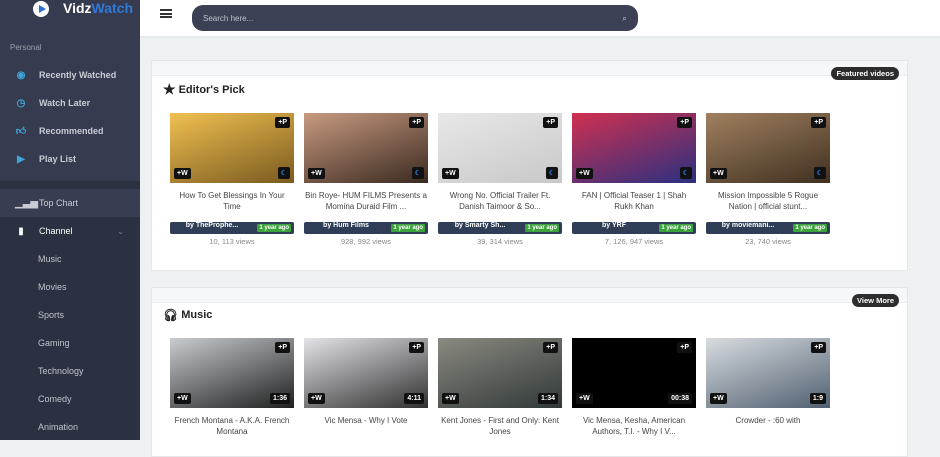 The image size is (940, 457). I want to click on video-card: +P +W 1:9 Crowder - :60 with, so click(768, 388).